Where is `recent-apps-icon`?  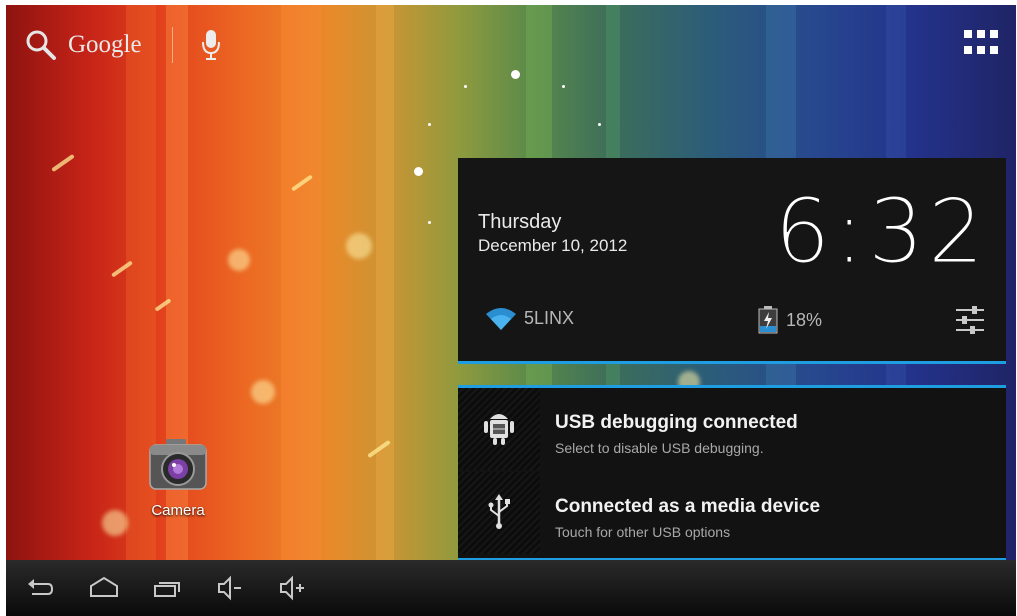
recent-apps-icon is located at coordinates (167, 588).